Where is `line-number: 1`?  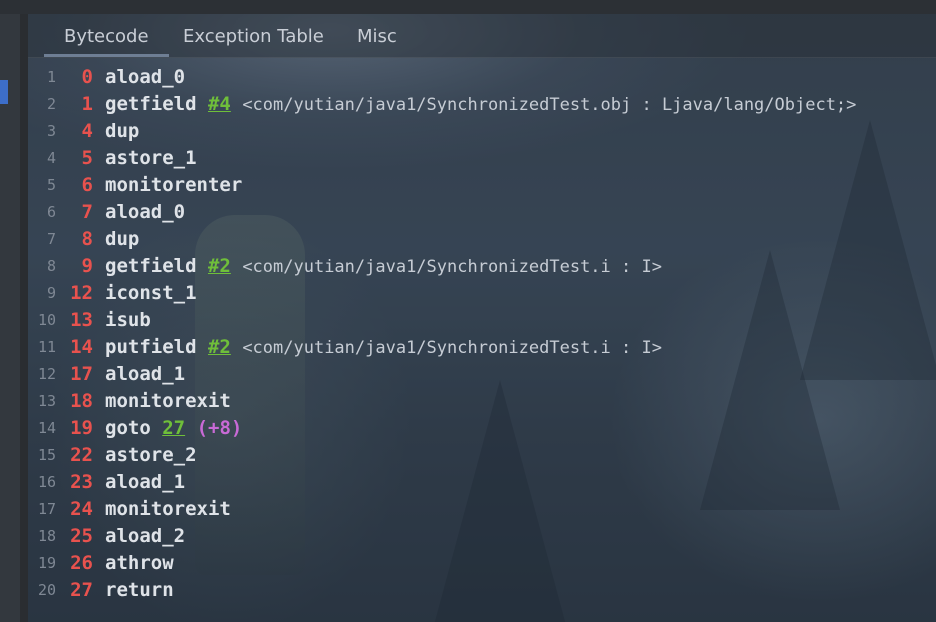 line-number: 1 is located at coordinates (51, 77).